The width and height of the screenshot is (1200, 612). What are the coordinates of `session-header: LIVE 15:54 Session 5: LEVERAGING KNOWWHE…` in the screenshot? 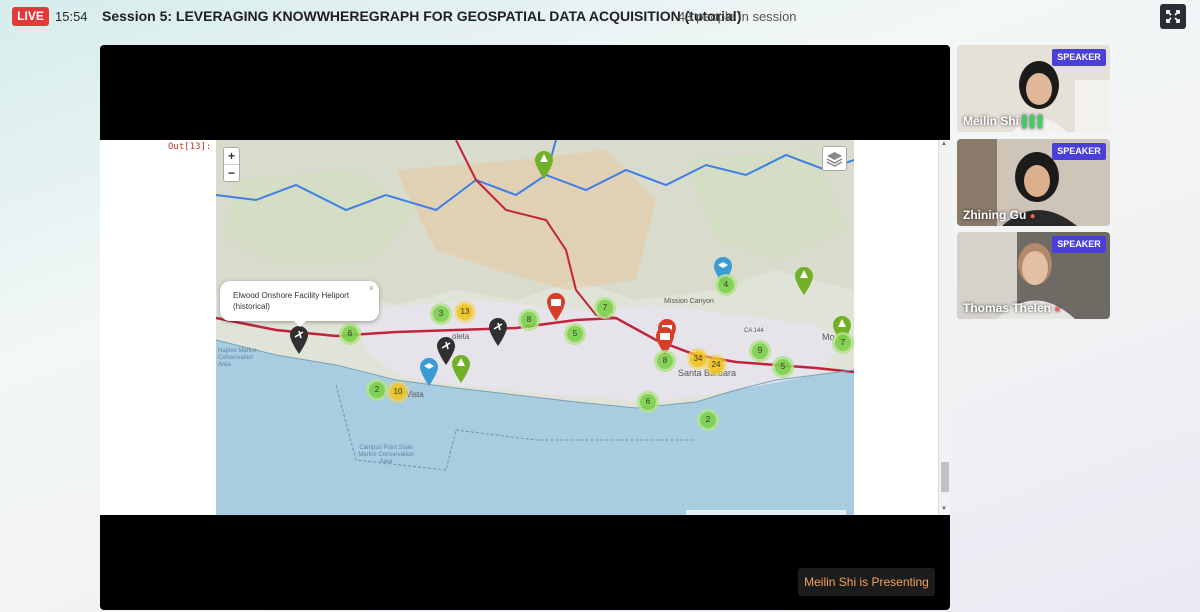 It's located at (600, 17).